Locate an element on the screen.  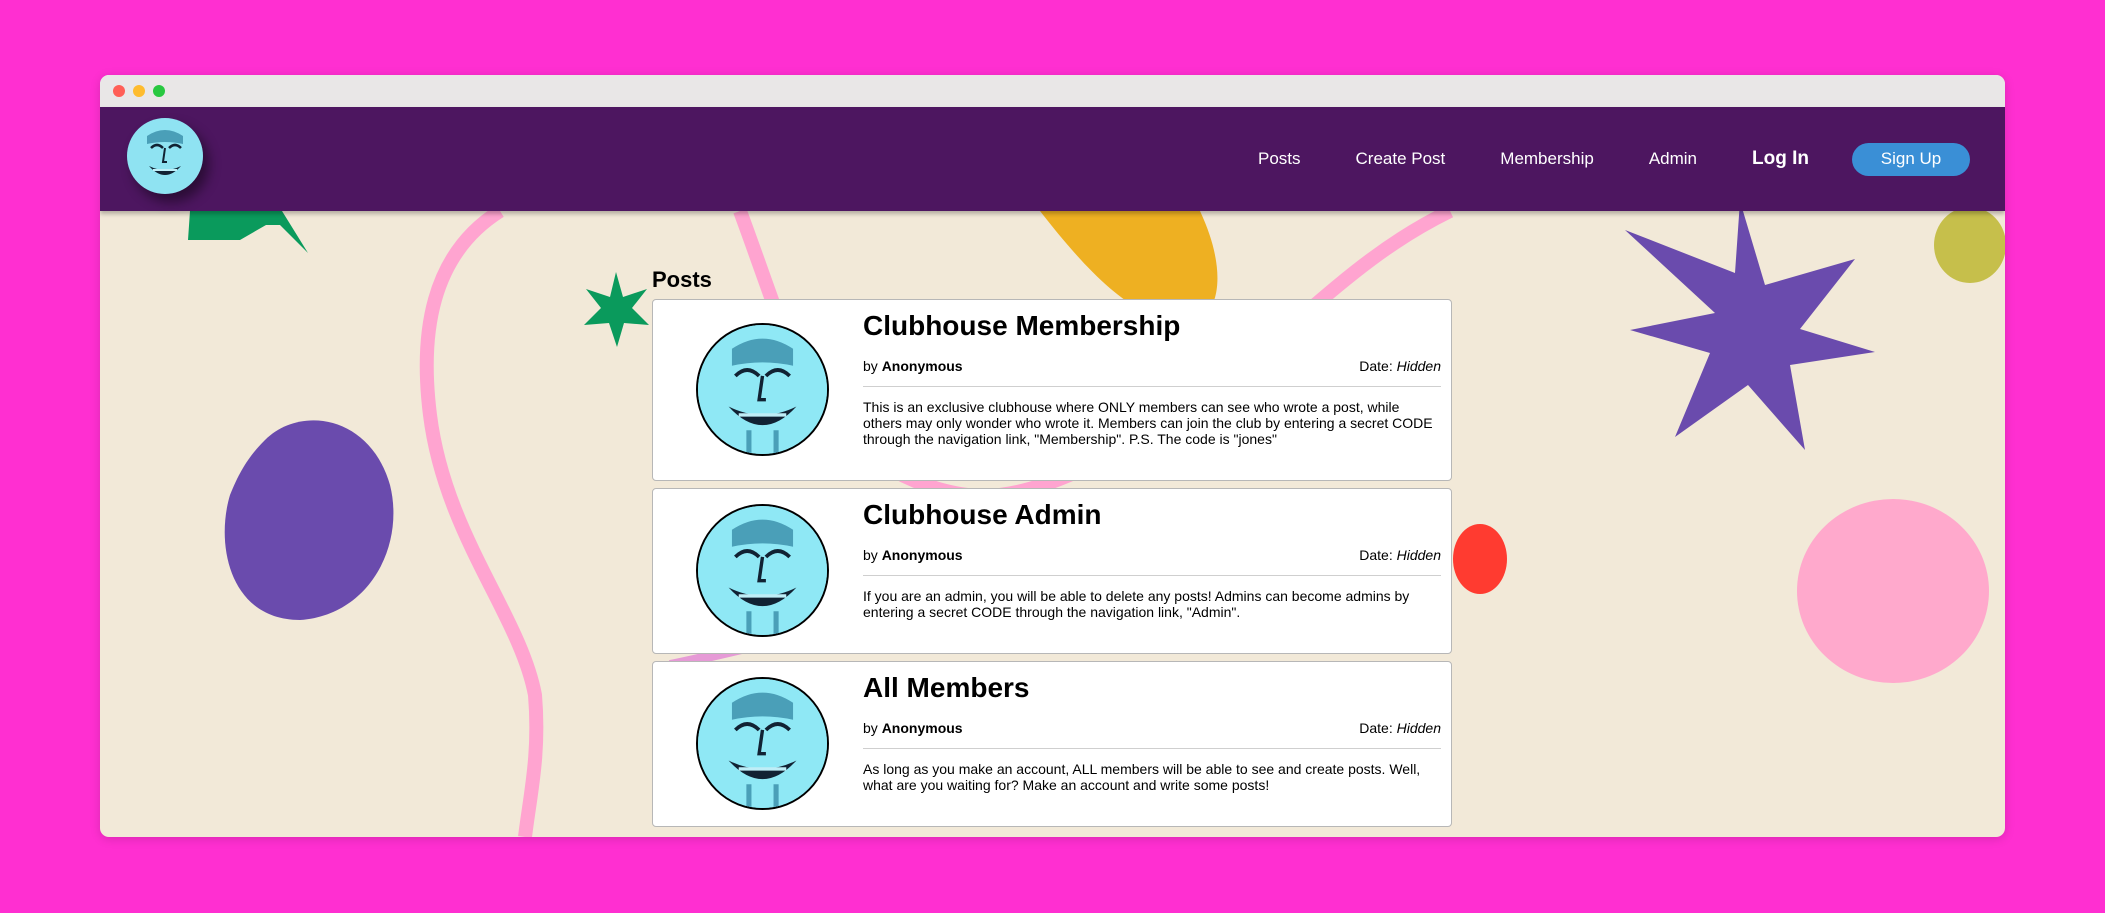
log-in-link: Log In is located at coordinates (1780, 159).